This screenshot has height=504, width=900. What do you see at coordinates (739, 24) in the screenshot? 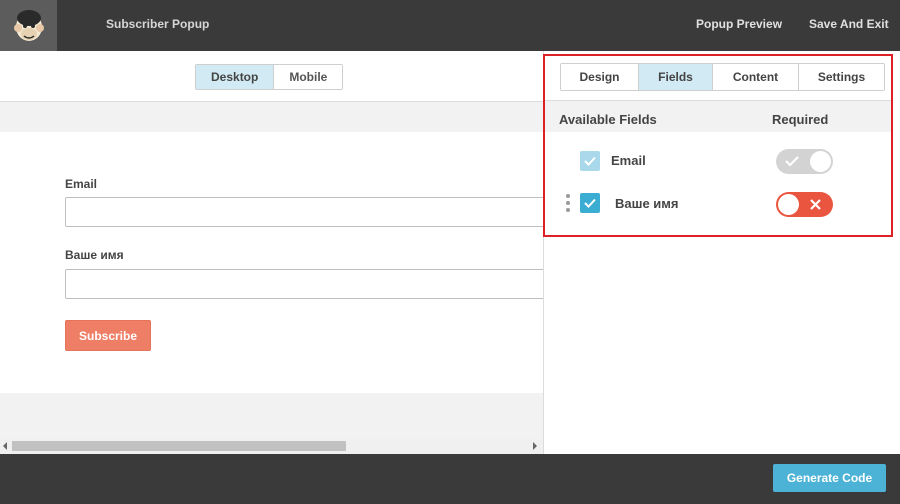
I see `popup-preview-link: Popup Preview` at bounding box center [739, 24].